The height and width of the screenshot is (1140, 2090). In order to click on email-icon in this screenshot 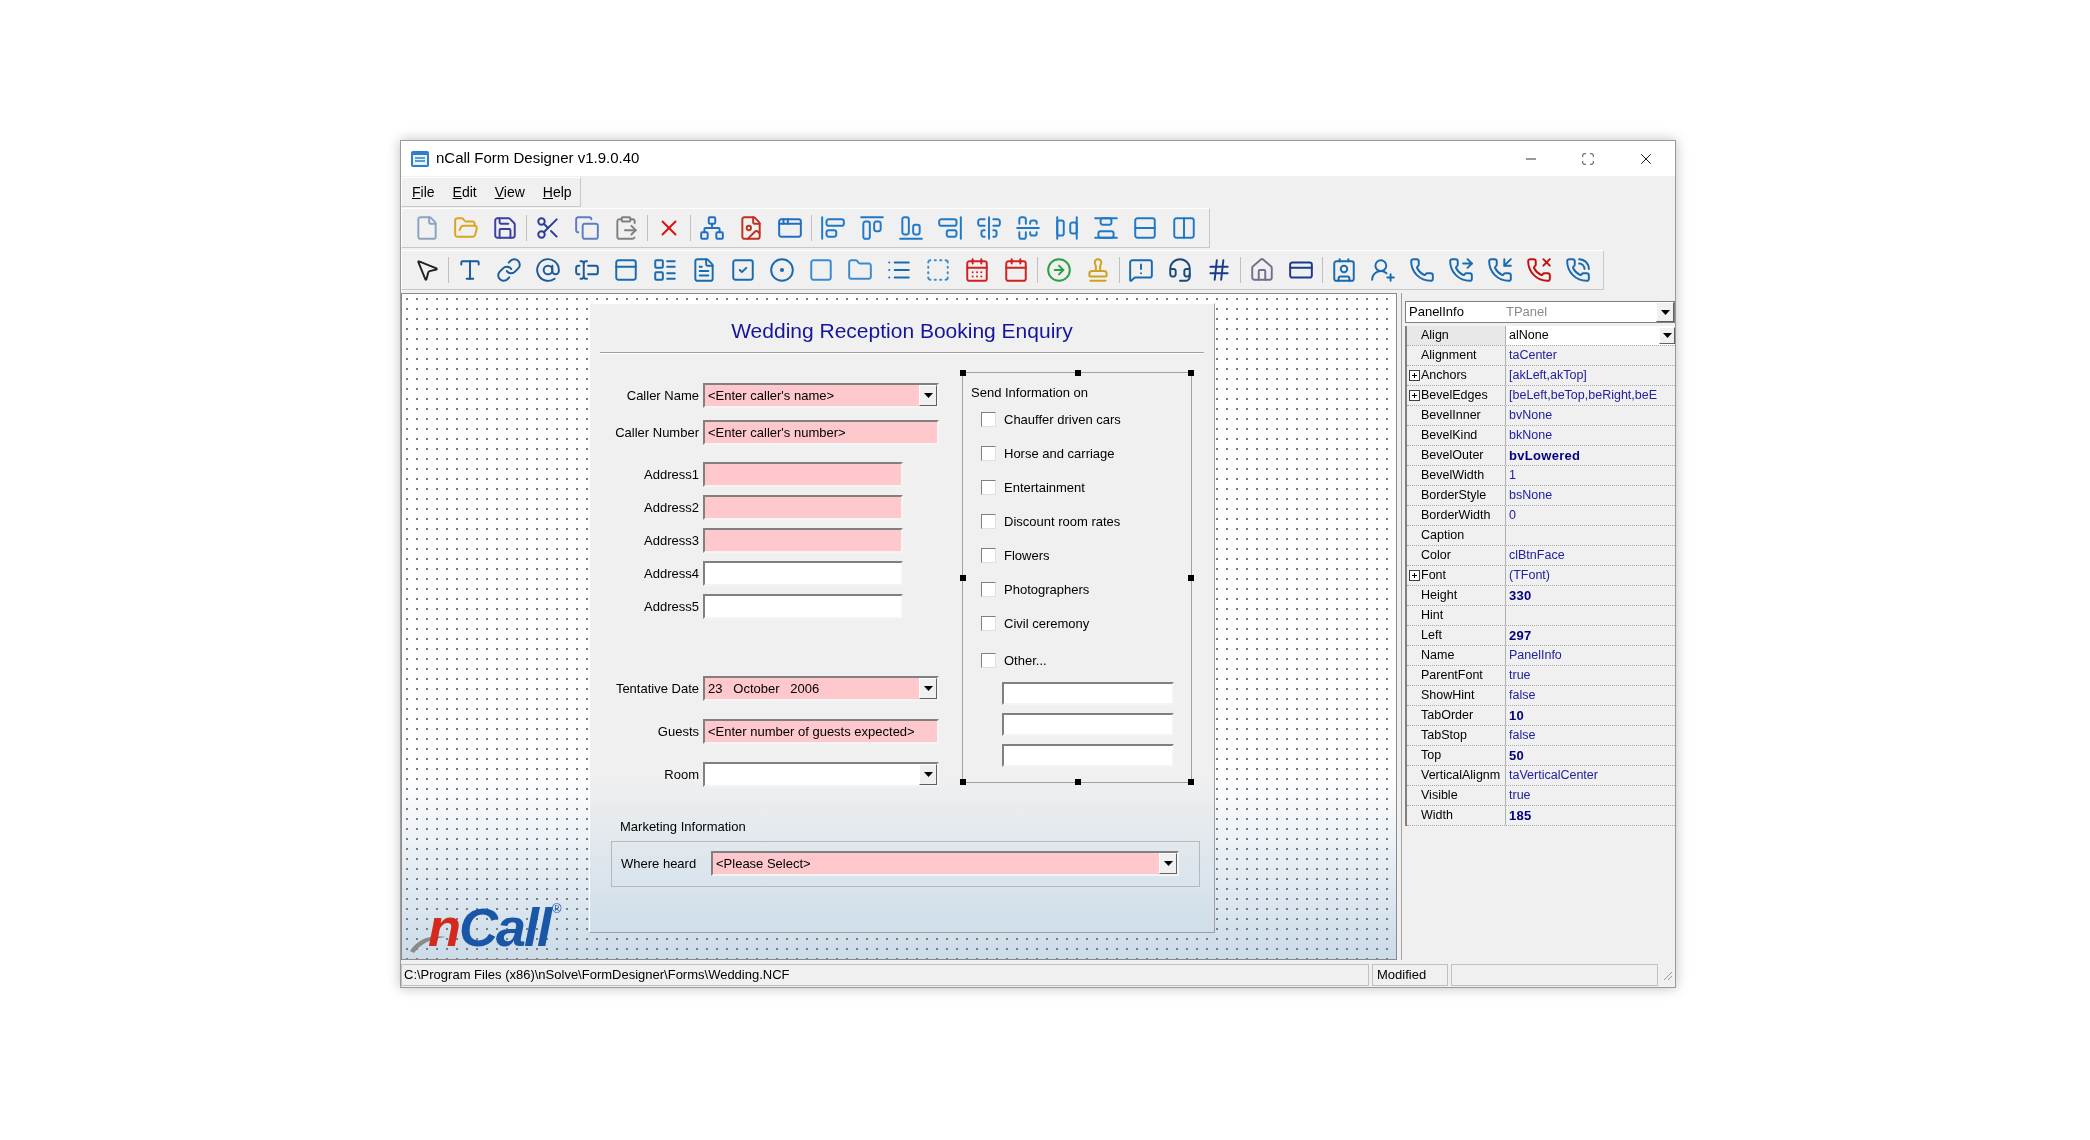, I will do `click(548, 270)`.